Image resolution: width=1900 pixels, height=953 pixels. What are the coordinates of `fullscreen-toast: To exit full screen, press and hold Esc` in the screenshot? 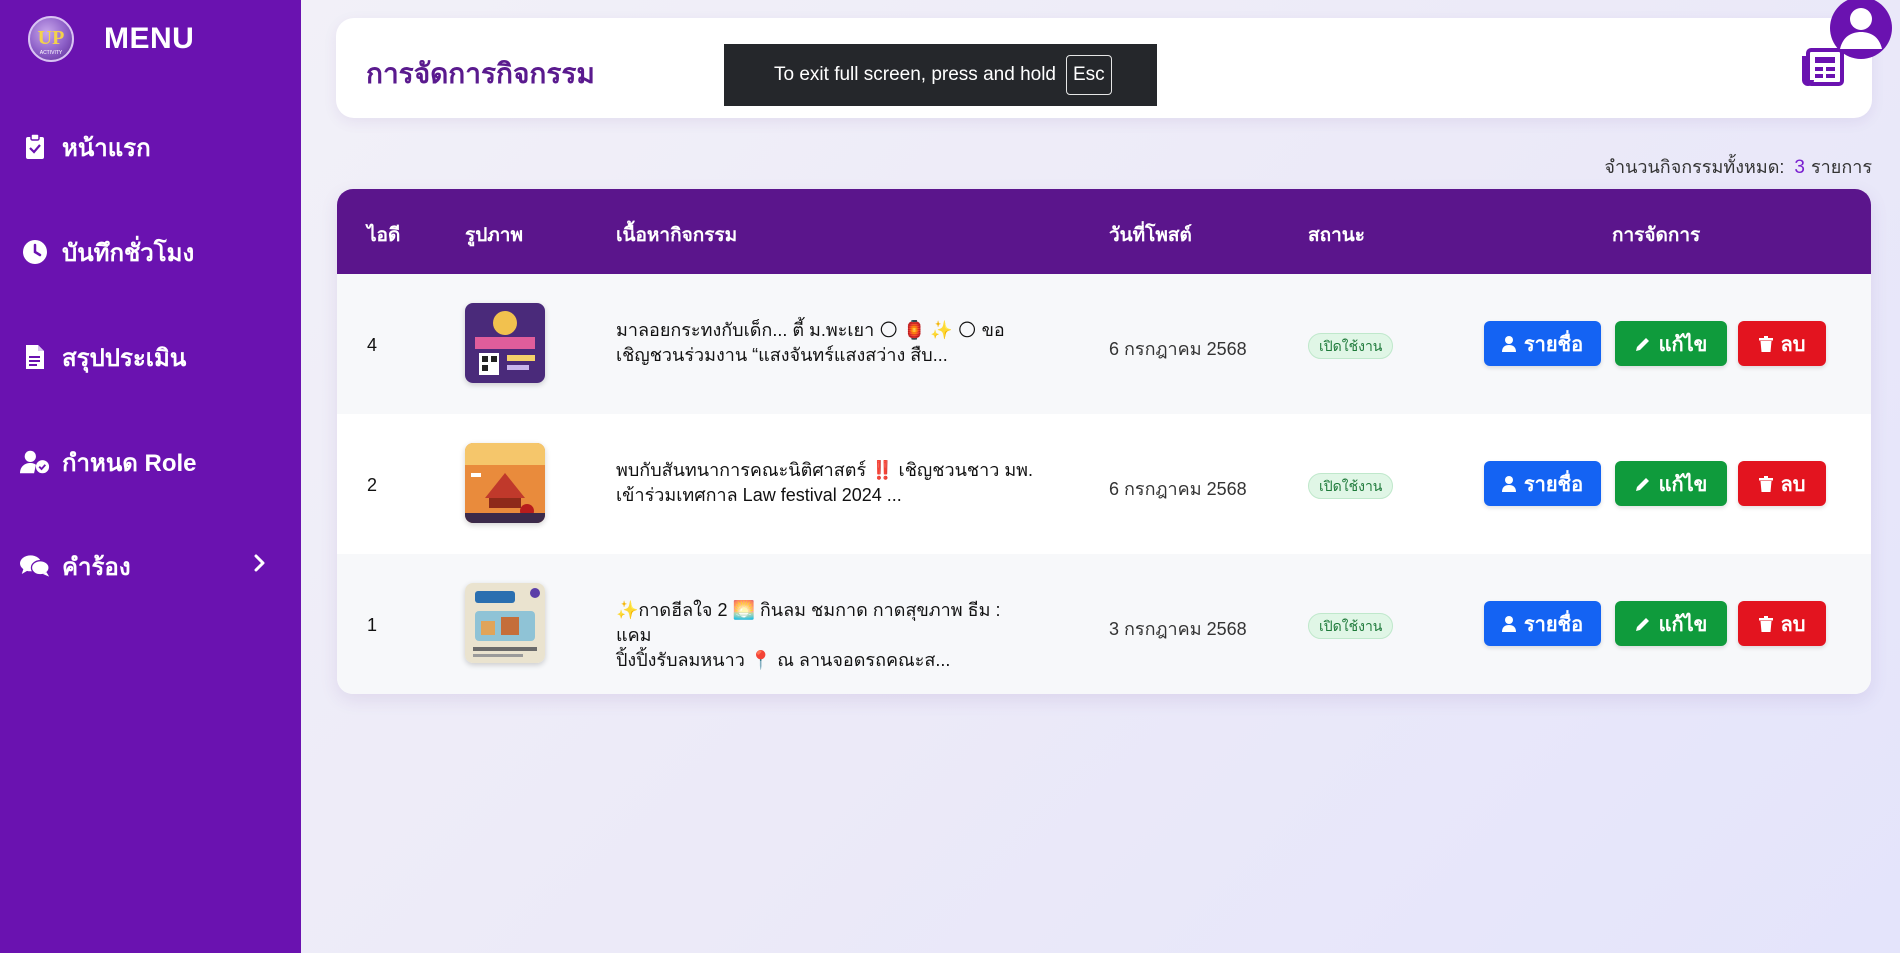 It's located at (940, 75).